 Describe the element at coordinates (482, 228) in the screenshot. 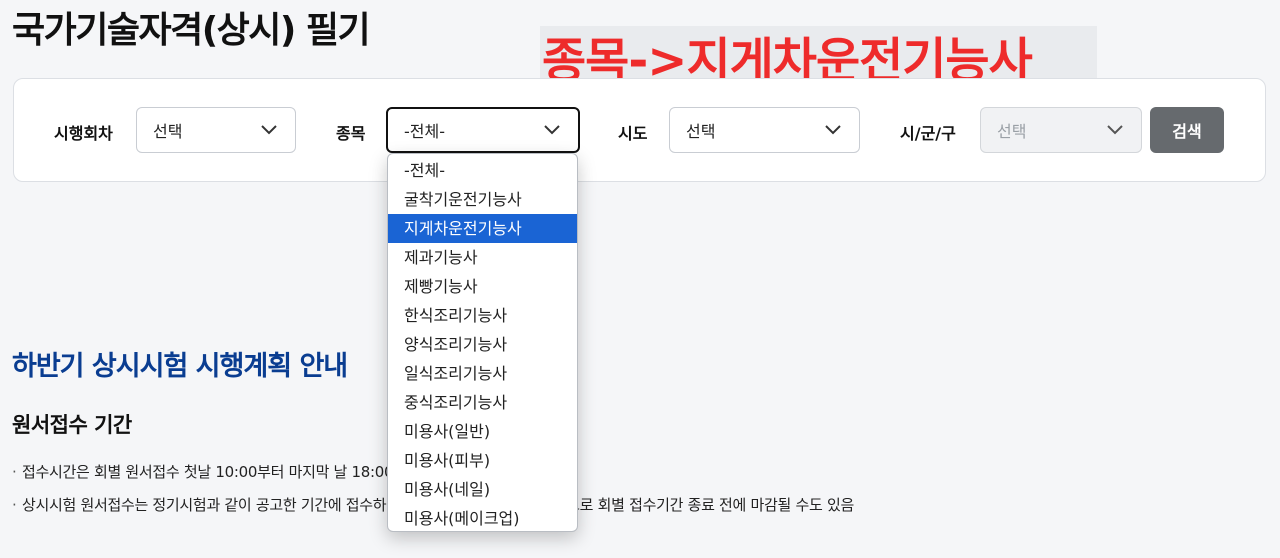

I see `dropdown-option-highlighted: 지게차운전기능사` at that location.